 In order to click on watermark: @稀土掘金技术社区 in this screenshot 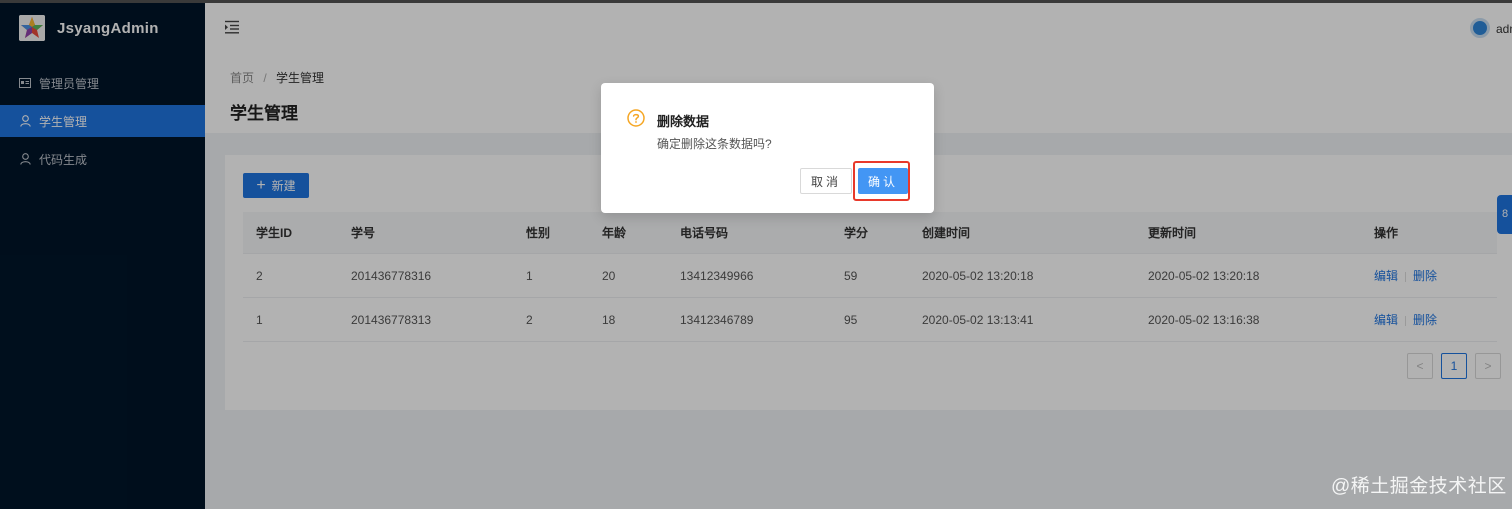, I will do `click(1419, 486)`.